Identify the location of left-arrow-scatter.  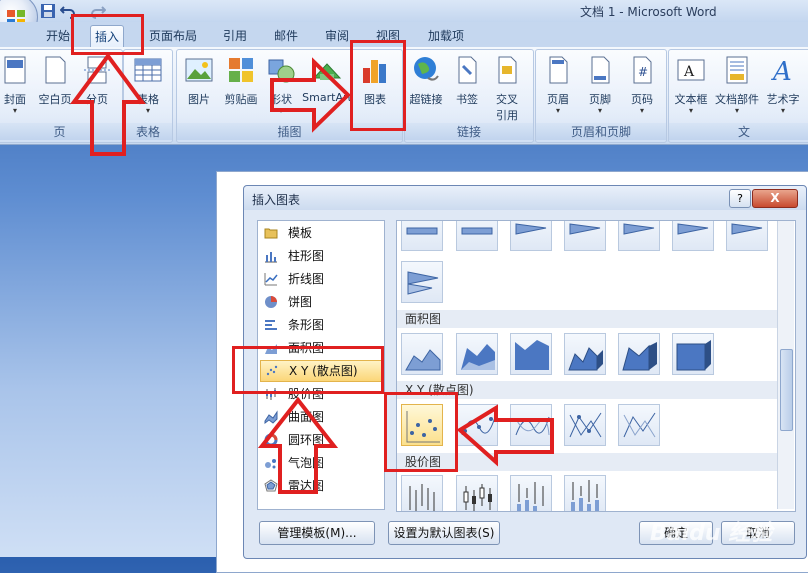
(505, 435).